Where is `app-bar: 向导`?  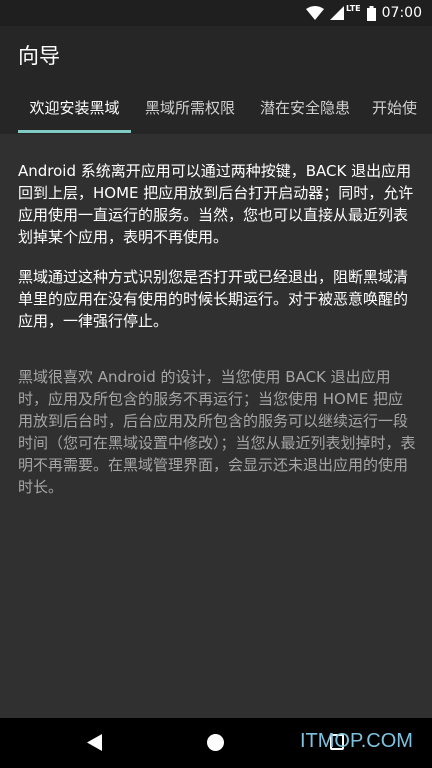
app-bar: 向导 is located at coordinates (216, 54).